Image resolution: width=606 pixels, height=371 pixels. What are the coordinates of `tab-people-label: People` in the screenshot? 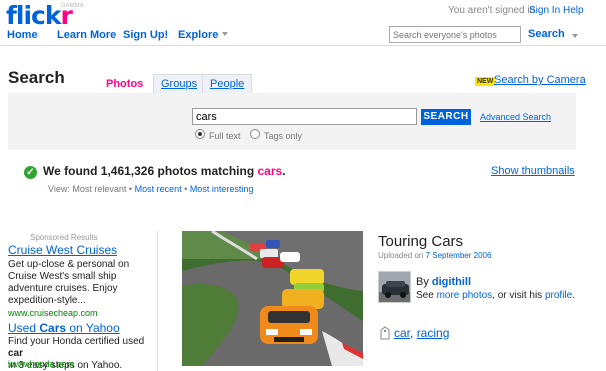 It's located at (227, 84).